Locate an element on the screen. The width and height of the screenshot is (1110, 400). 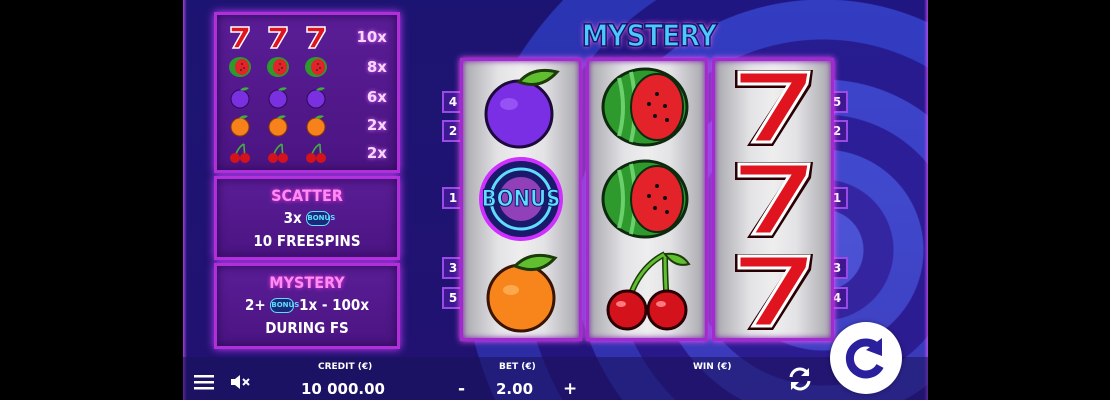
paytable-row-watermelon: 8x is located at coordinates (307, 67).